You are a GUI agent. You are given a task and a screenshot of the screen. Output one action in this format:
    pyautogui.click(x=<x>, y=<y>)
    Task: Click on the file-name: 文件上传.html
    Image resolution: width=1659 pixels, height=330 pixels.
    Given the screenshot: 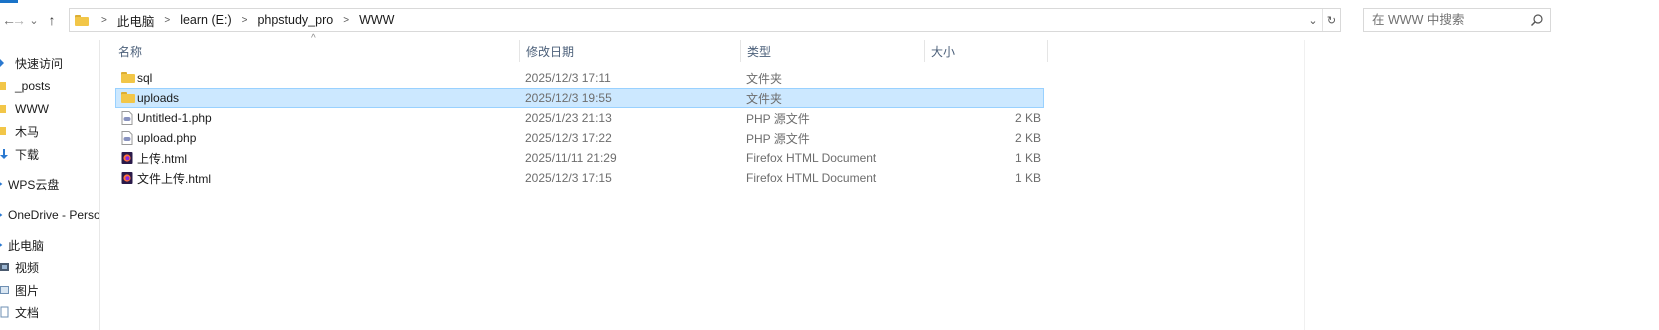 What is the action you would take?
    pyautogui.click(x=174, y=178)
    